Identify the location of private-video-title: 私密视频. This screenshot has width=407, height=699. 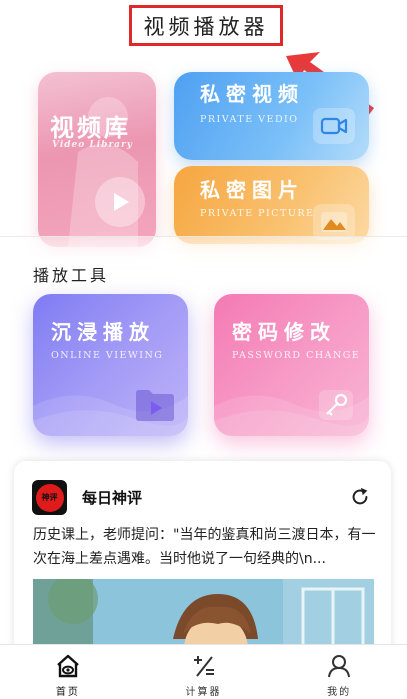
(252, 94).